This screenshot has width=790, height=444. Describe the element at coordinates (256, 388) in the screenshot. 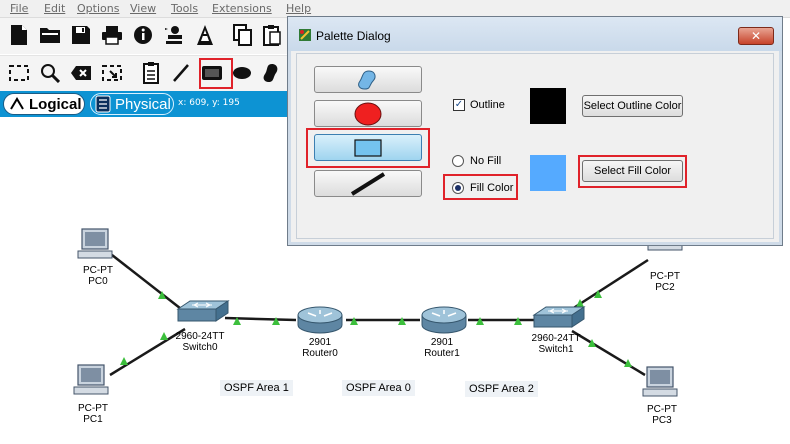

I see `area-label: OSPF Area 1` at that location.